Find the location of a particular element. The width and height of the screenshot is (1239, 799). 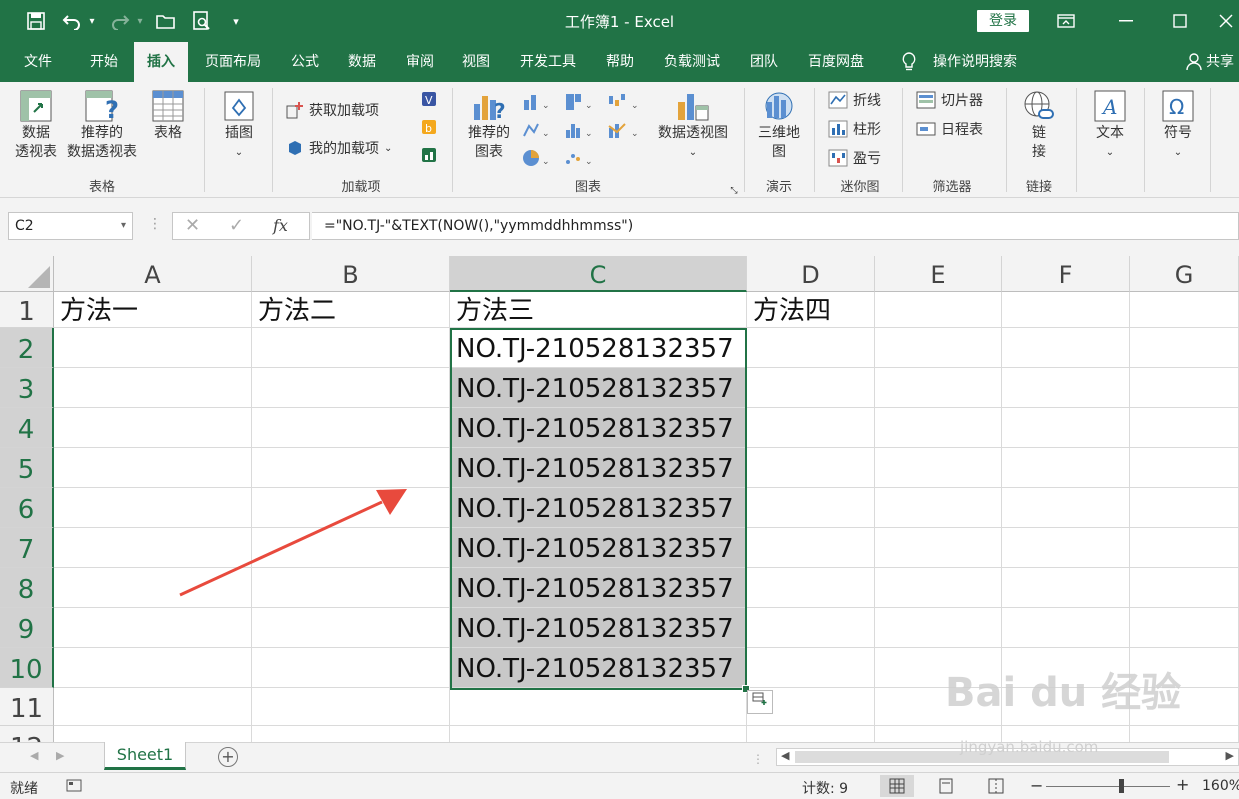

recommended-pivot-button: ? 推荐的 数据透视表 is located at coordinates (102, 125).